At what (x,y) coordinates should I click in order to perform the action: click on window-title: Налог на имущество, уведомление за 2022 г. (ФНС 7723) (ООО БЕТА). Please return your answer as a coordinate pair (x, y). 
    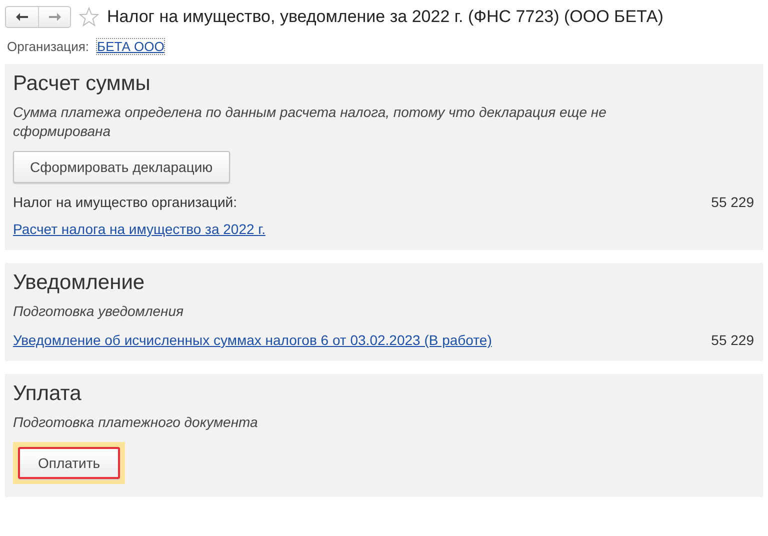
    Looking at the image, I should click on (385, 17).